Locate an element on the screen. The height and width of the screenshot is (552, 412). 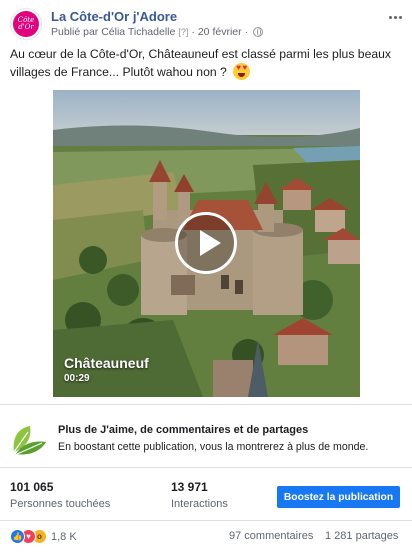
more-options-icon is located at coordinates (395, 17).